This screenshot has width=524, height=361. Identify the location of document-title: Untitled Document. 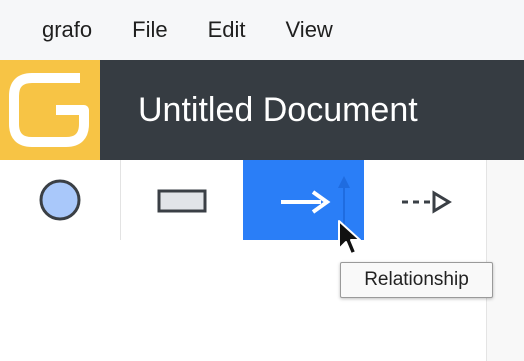
(278, 110).